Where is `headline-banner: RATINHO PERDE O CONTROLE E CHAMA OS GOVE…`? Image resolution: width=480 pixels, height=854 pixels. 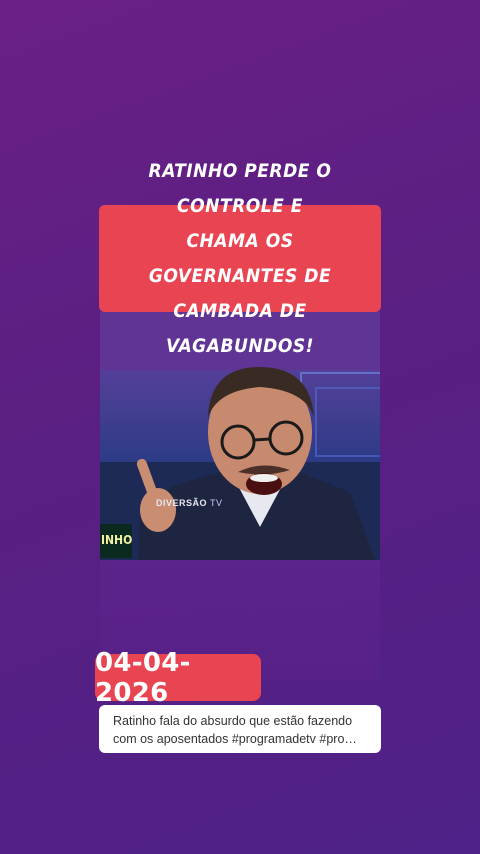 headline-banner: RATINHO PERDE O CONTROLE E CHAMA OS GOVE… is located at coordinates (240, 258).